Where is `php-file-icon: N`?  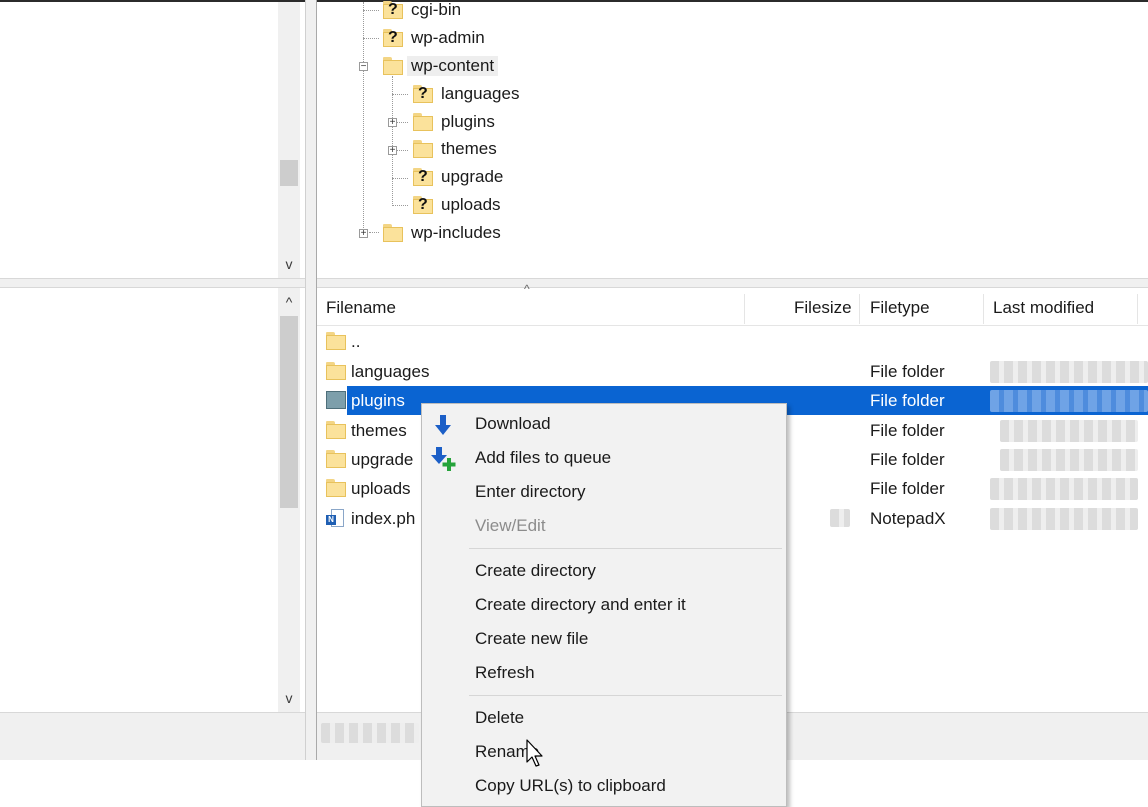
php-file-icon: N is located at coordinates (335, 519).